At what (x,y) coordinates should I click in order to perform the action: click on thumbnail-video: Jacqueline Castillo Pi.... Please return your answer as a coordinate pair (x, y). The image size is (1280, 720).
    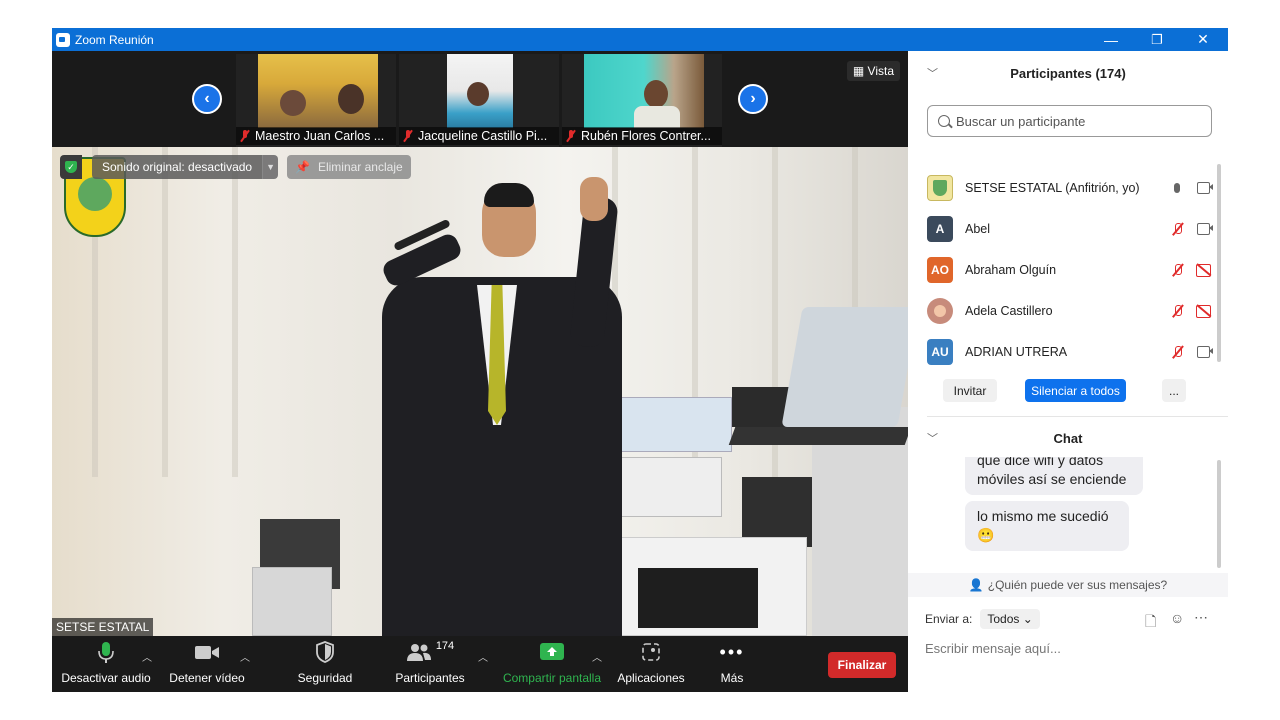
    Looking at the image, I should click on (479, 100).